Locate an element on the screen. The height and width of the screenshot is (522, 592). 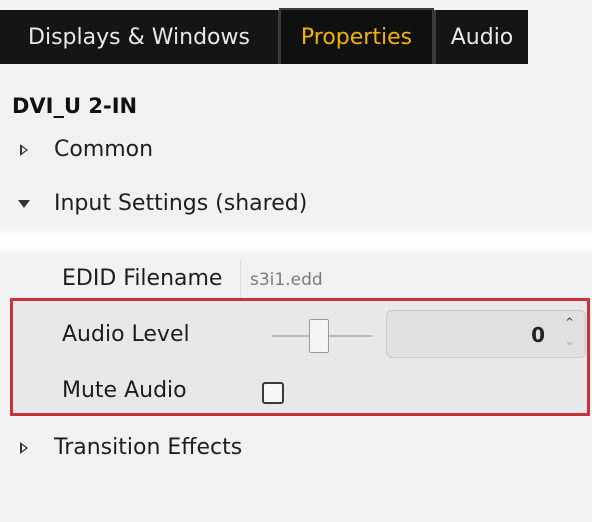
section-transition-effects: Transition Effects is located at coordinates (121, 447).